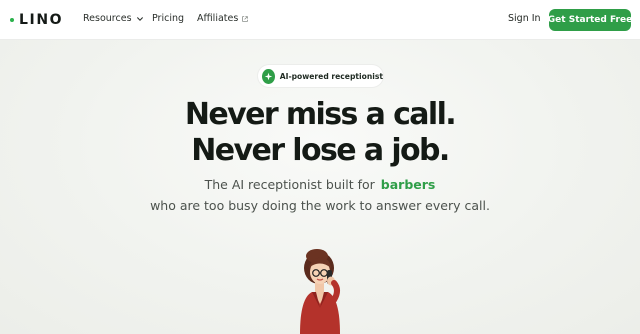 The image size is (640, 334). I want to click on get-started-button: Get Started Free, so click(590, 20).